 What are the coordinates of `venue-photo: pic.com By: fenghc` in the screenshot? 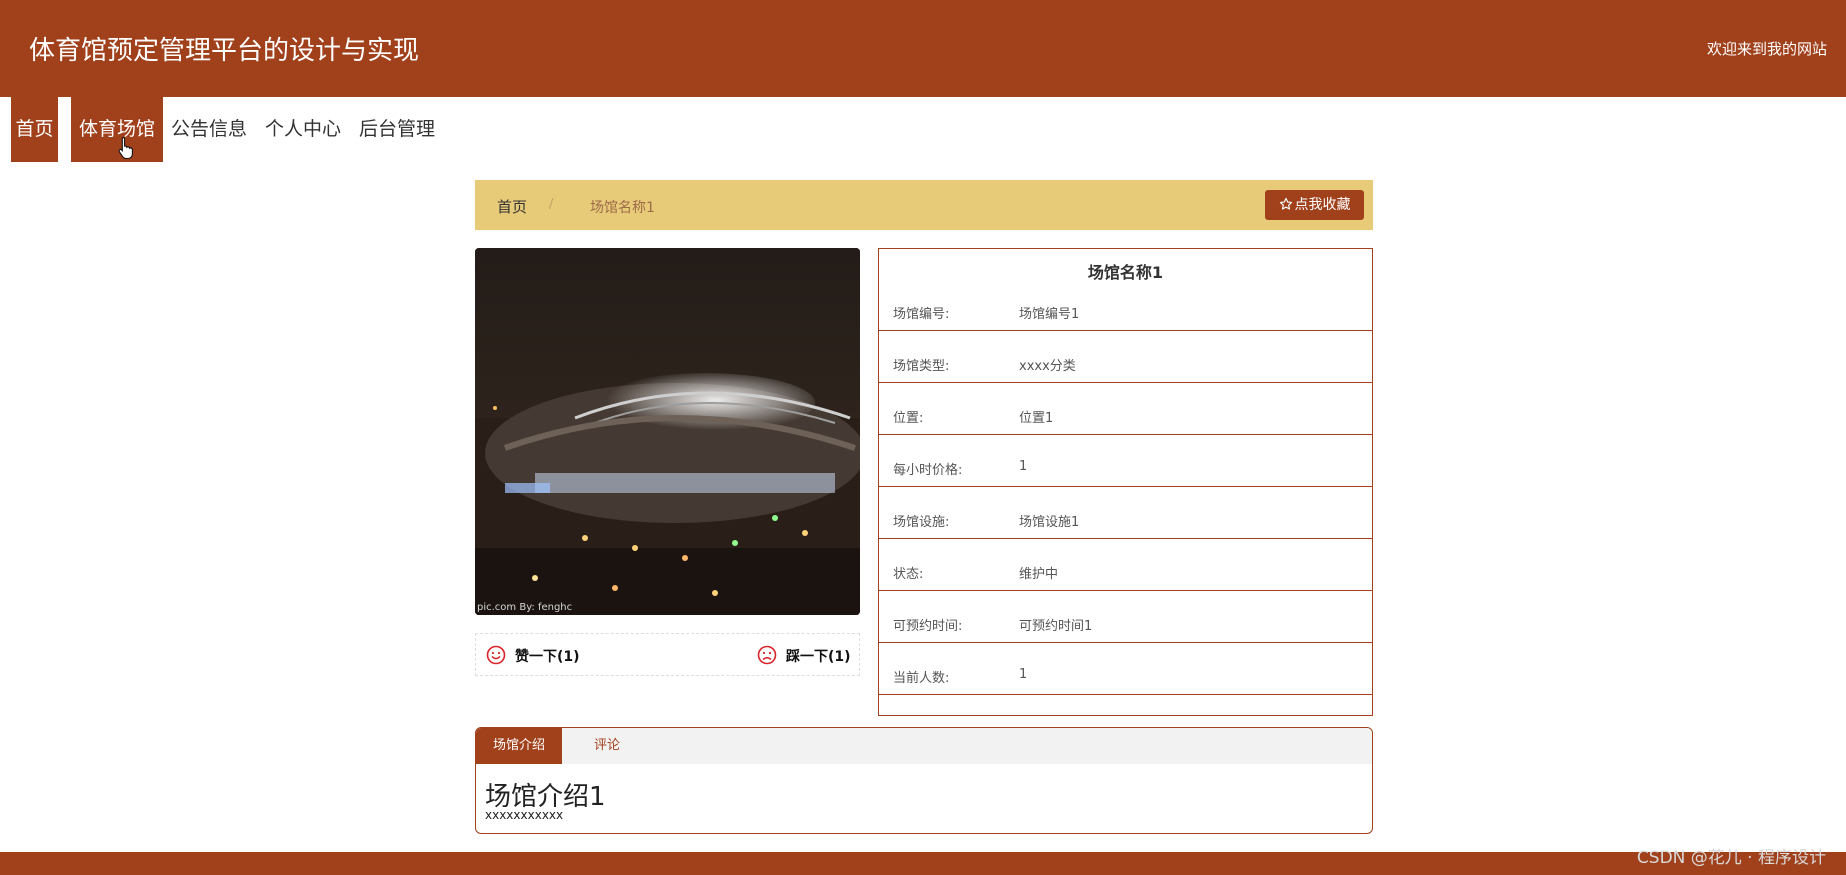 It's located at (667, 431).